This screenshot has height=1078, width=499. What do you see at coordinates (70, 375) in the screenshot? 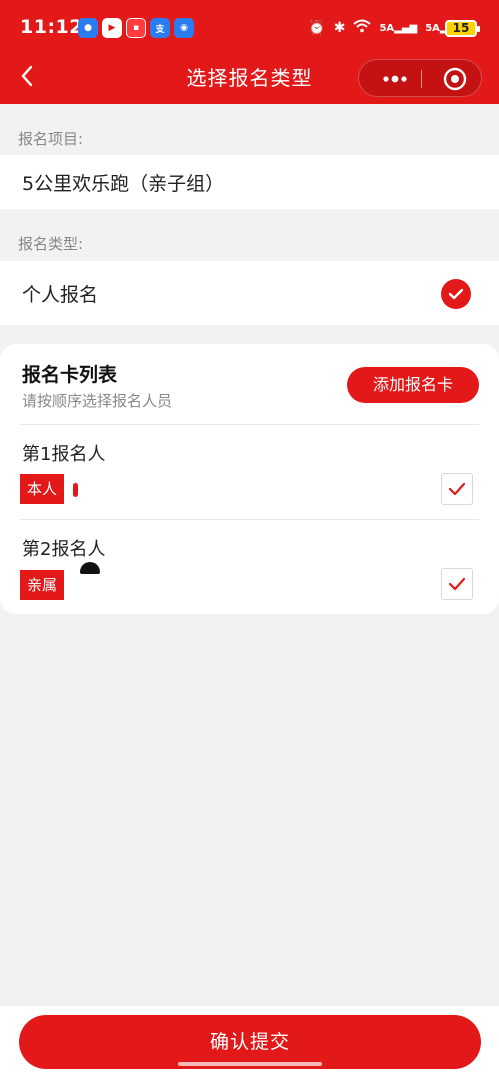
I see `card-list-title: 报名卡列表` at bounding box center [70, 375].